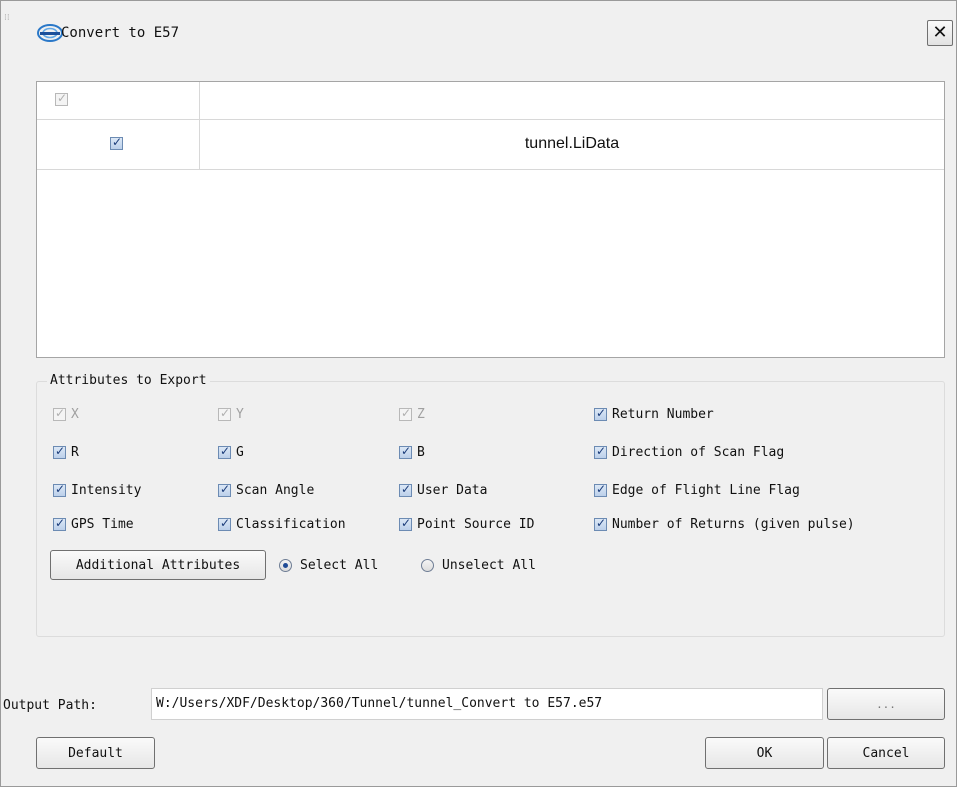 The width and height of the screenshot is (957, 787). What do you see at coordinates (421, 452) in the screenshot?
I see `attr-b-label: B` at bounding box center [421, 452].